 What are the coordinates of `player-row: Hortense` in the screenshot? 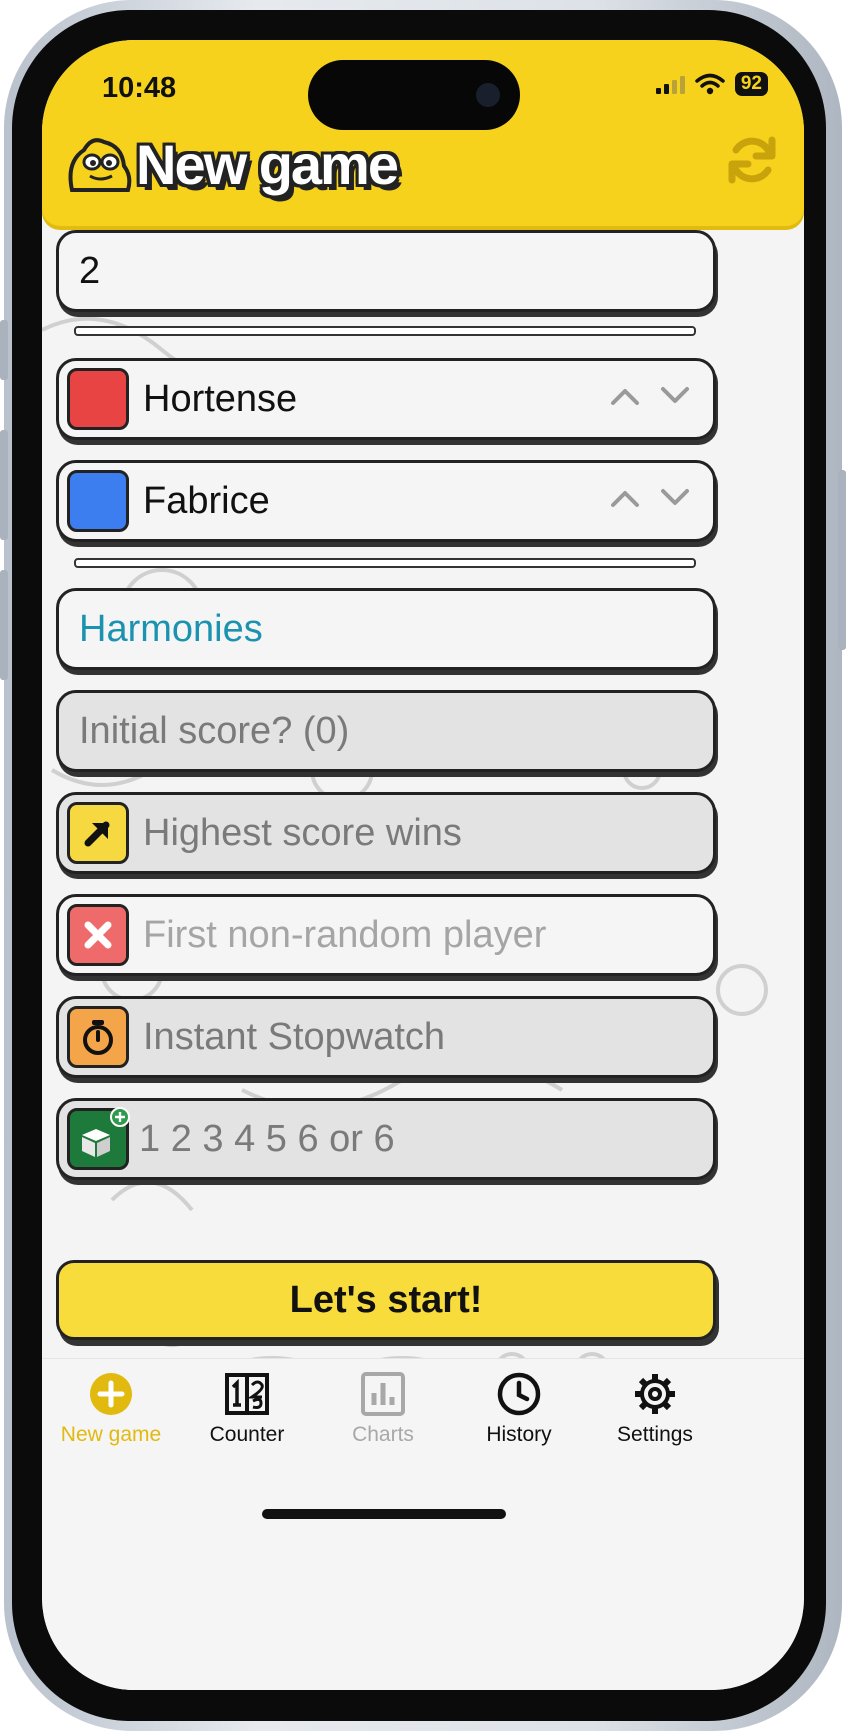 It's located at (386, 399).